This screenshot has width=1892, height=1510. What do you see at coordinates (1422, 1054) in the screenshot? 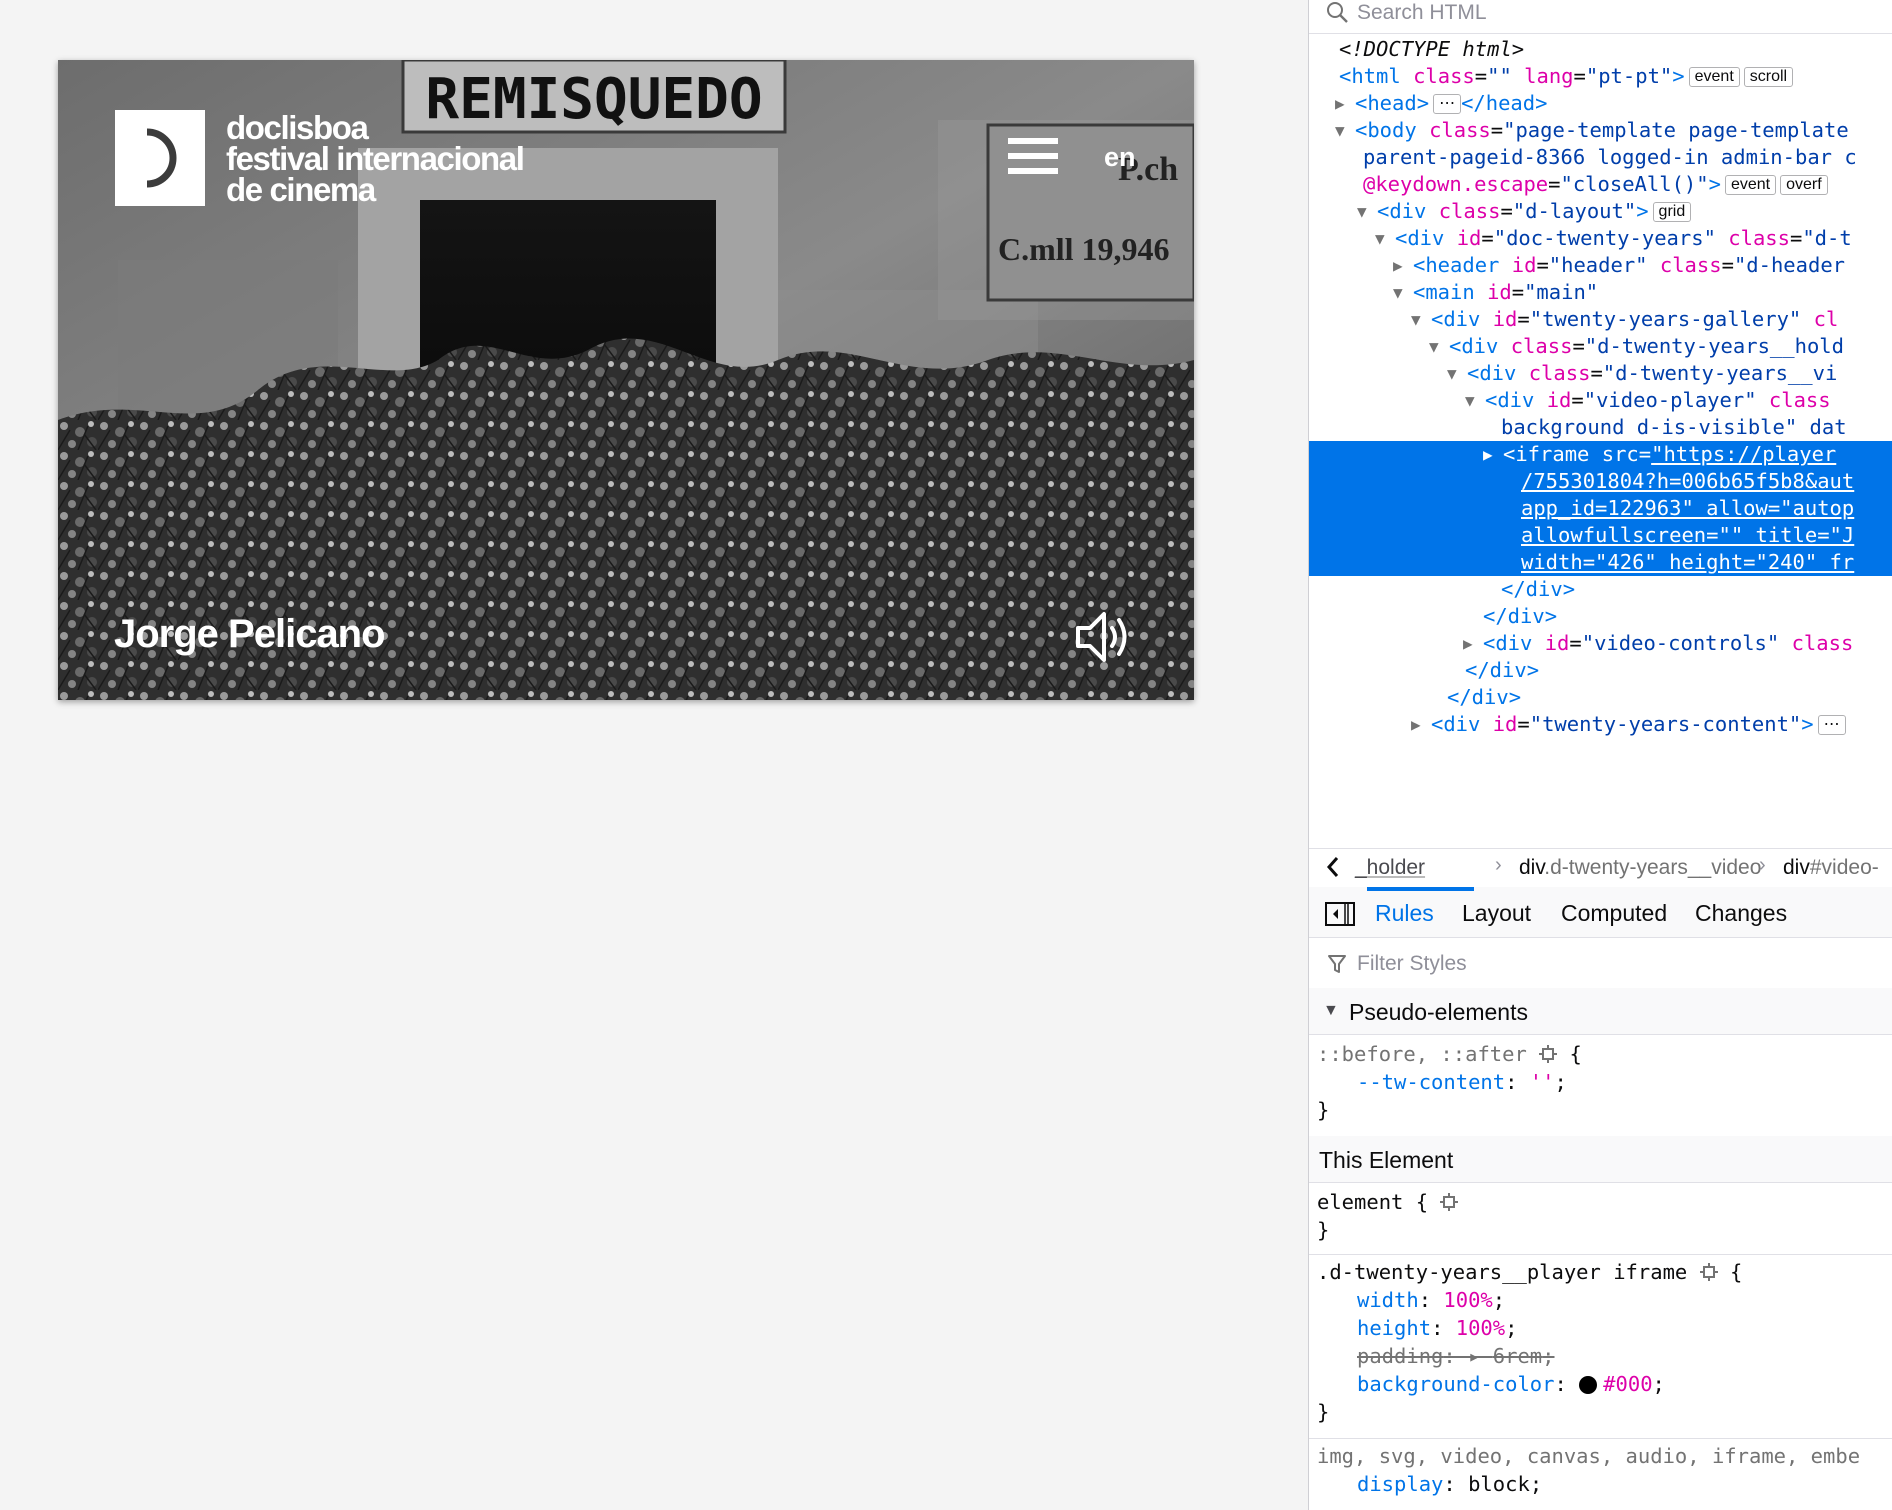
I see `rule-selector: ::before, ::after` at bounding box center [1422, 1054].